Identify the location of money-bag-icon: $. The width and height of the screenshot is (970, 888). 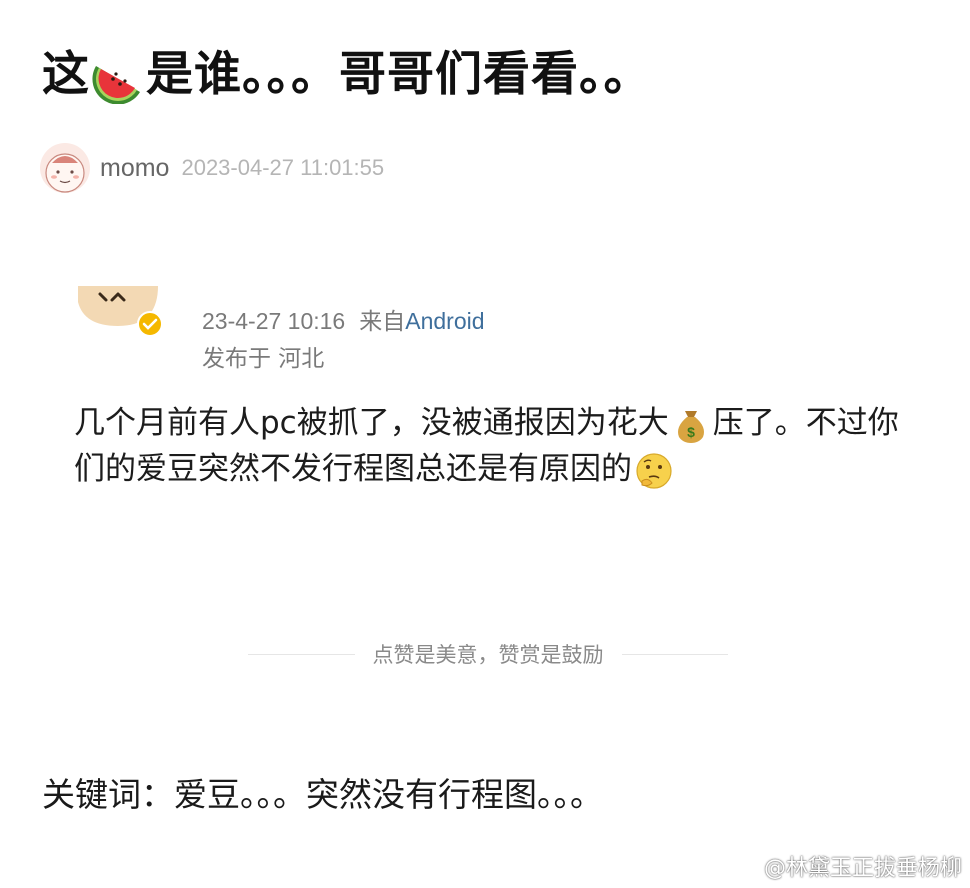
(690, 426).